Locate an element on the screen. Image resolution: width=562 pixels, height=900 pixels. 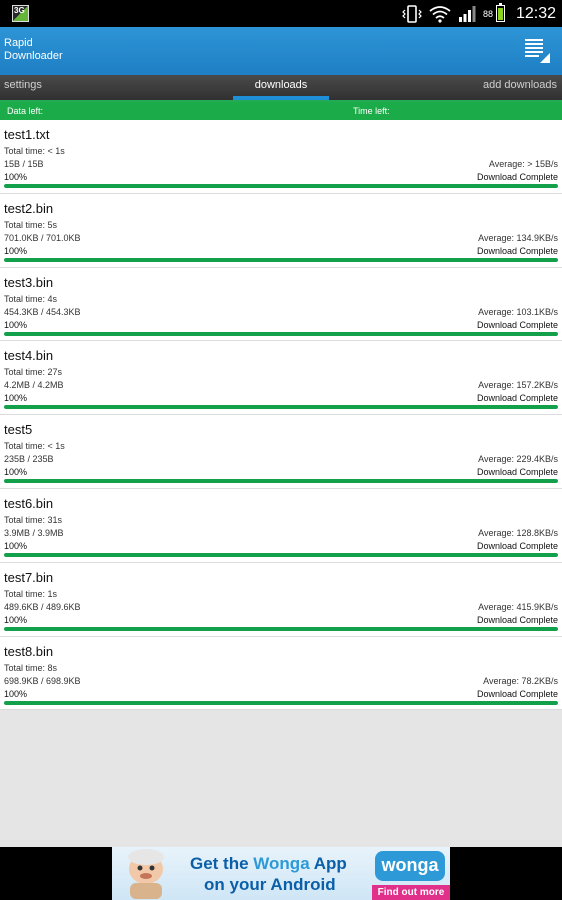
ad-headline-brand: Wonga is located at coordinates (281, 863).